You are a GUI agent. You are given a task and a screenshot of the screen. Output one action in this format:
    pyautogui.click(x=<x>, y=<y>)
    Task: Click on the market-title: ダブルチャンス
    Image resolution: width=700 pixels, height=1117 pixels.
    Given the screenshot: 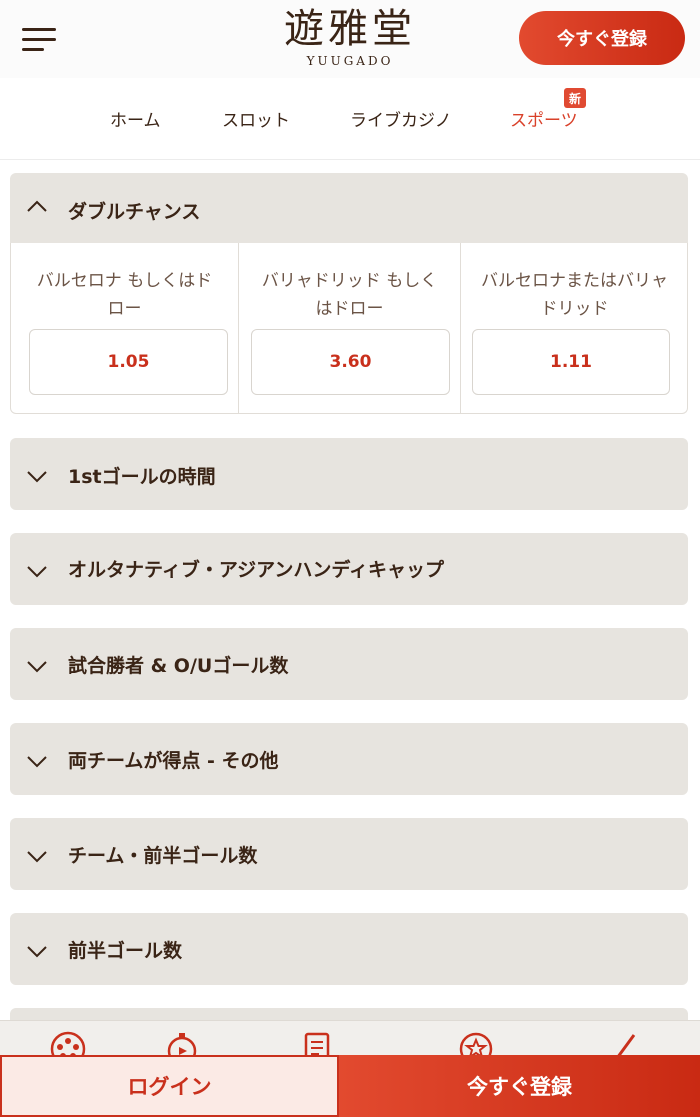 What is the action you would take?
    pyautogui.click(x=134, y=212)
    